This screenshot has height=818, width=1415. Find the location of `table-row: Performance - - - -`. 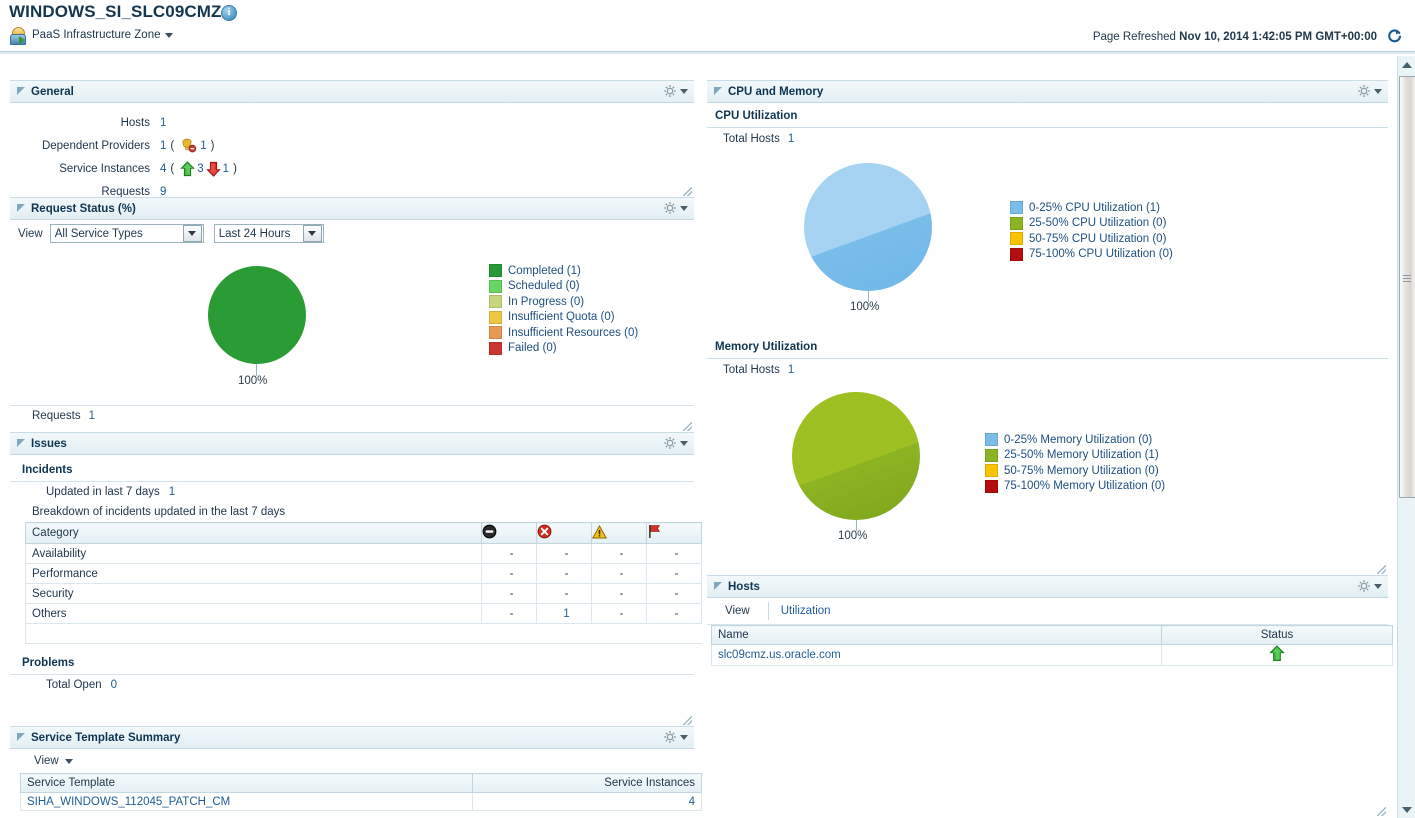

table-row: Performance - - - - is located at coordinates (363, 573).